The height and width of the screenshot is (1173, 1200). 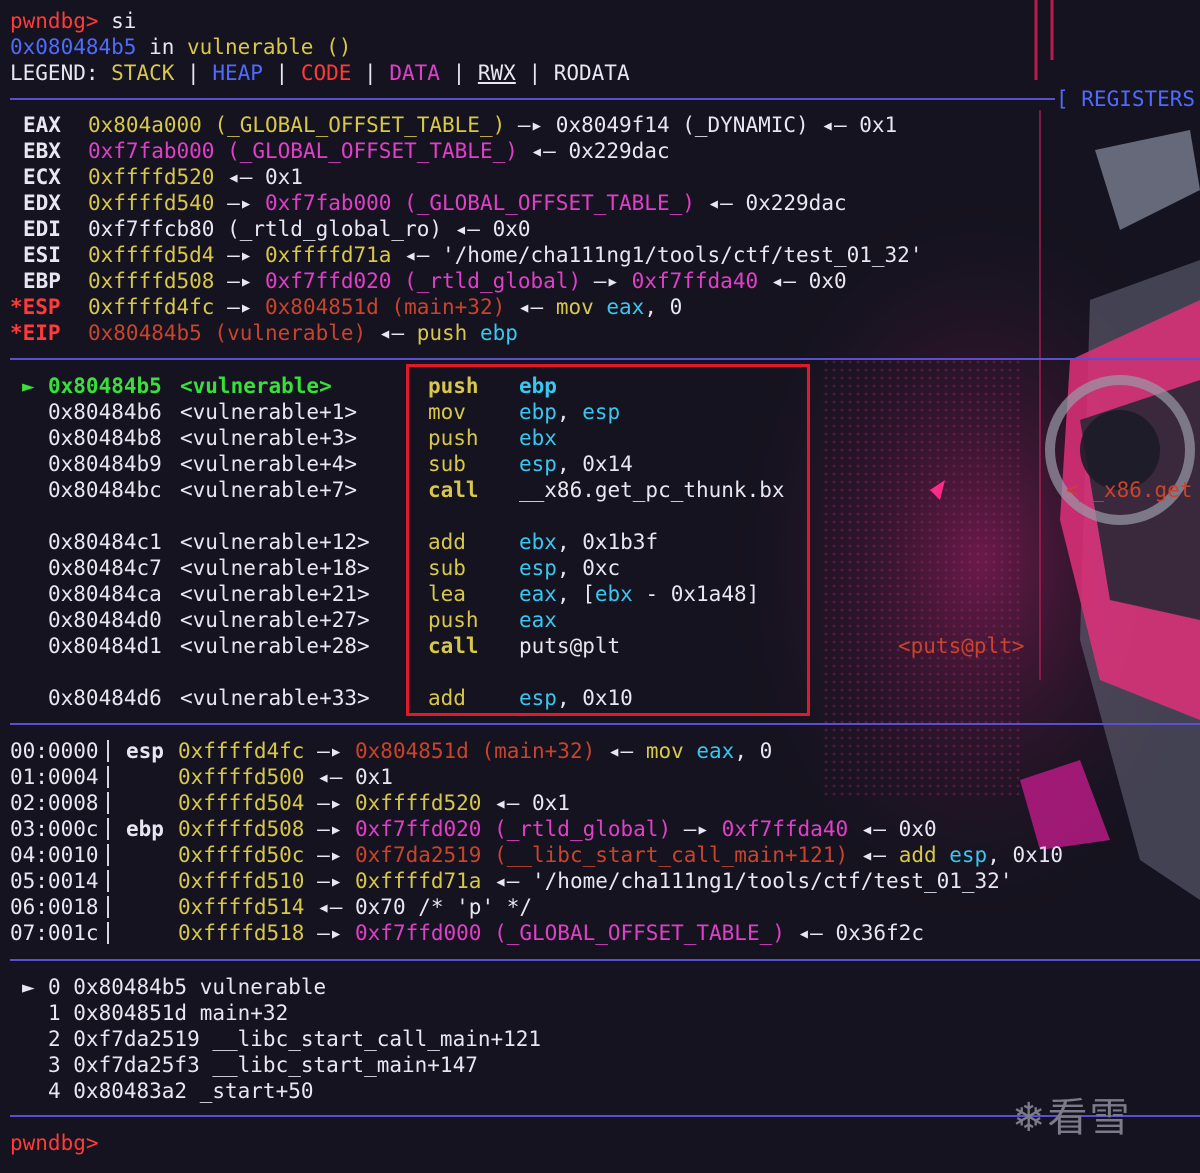 What do you see at coordinates (608, 540) in the screenshot?
I see `highlight-box` at bounding box center [608, 540].